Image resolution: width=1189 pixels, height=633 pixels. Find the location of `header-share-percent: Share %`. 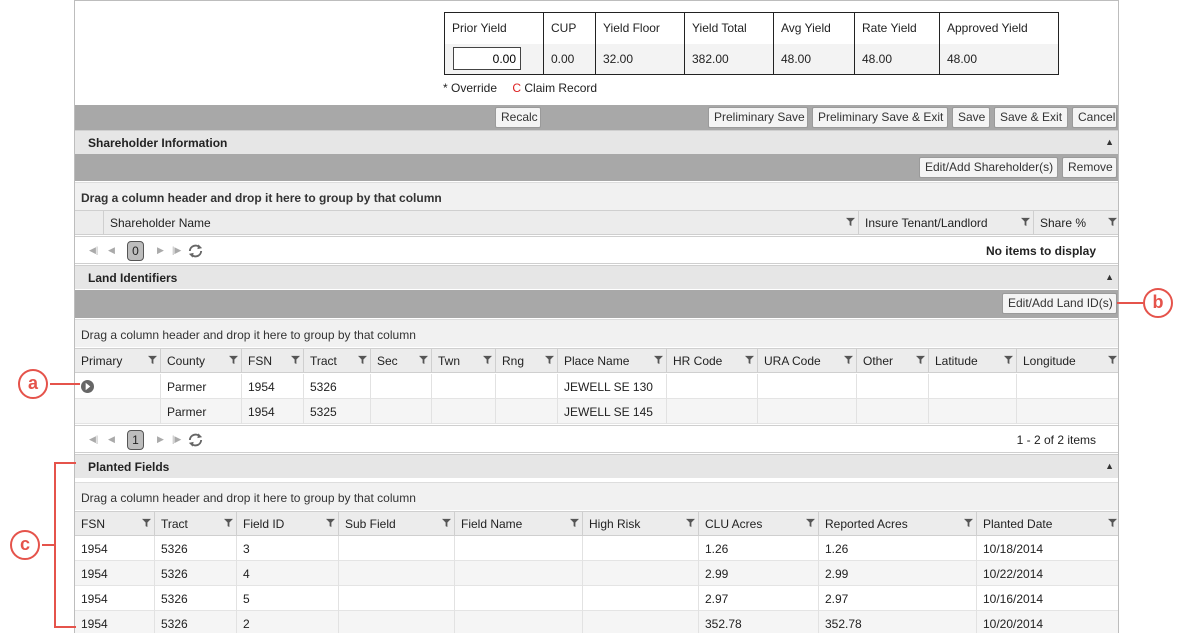

header-share-percent: Share % is located at coordinates (1076, 223).